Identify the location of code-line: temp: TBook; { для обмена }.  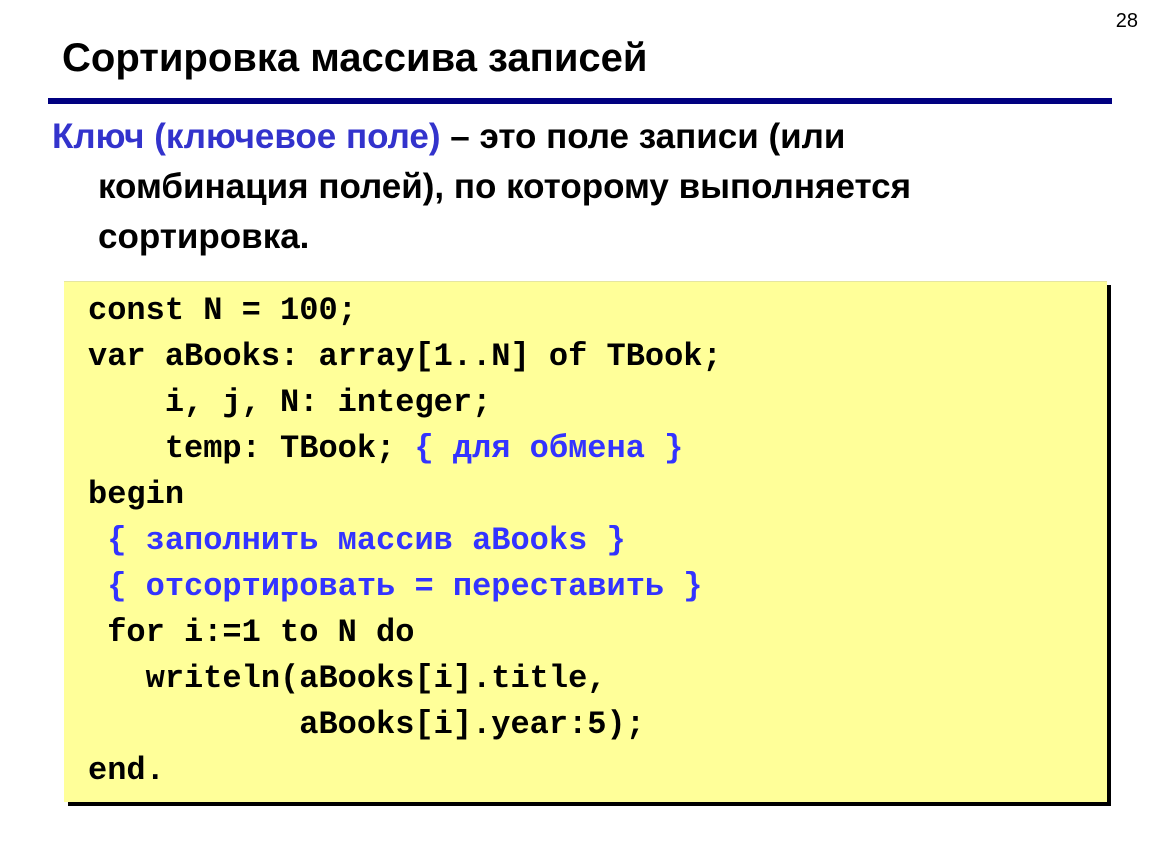
(405, 449).